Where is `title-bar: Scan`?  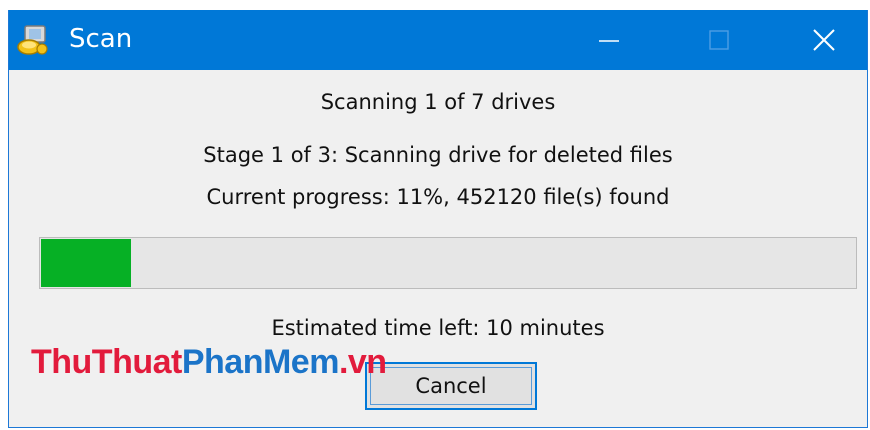 title-bar: Scan is located at coordinates (438, 40).